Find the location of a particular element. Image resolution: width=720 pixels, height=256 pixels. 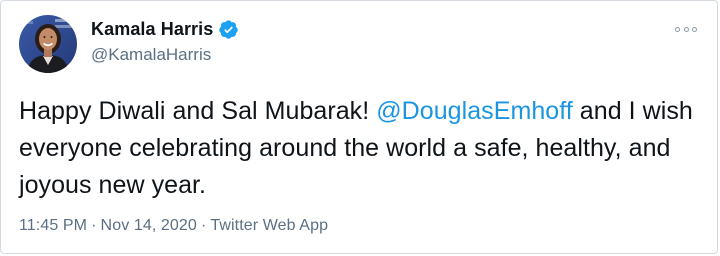

author-name-row: Kamala Harris is located at coordinates (165, 29).